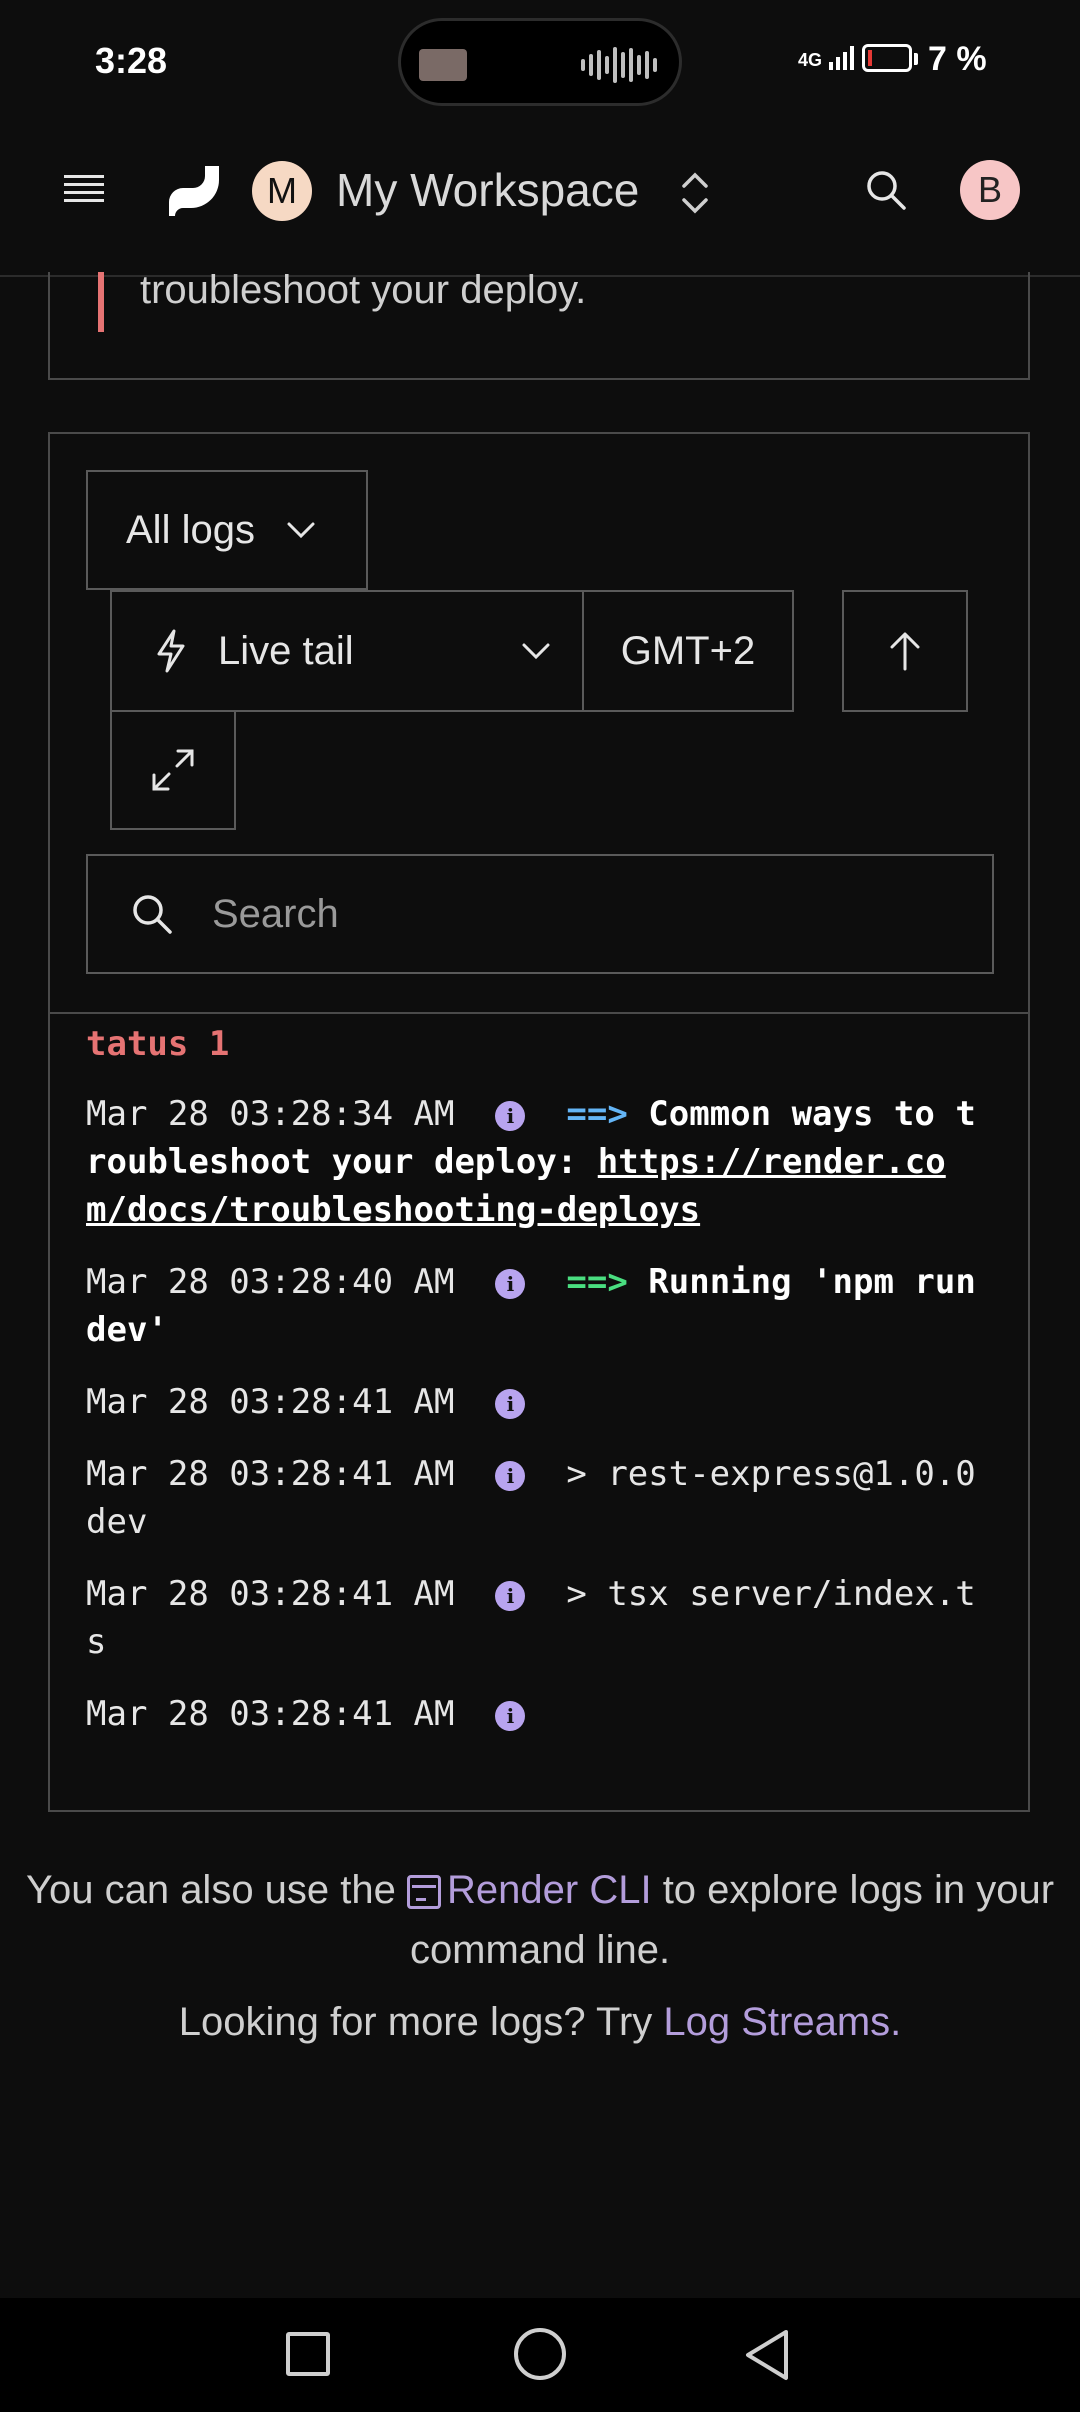  I want to click on media-thumbnail-icon, so click(443, 65).